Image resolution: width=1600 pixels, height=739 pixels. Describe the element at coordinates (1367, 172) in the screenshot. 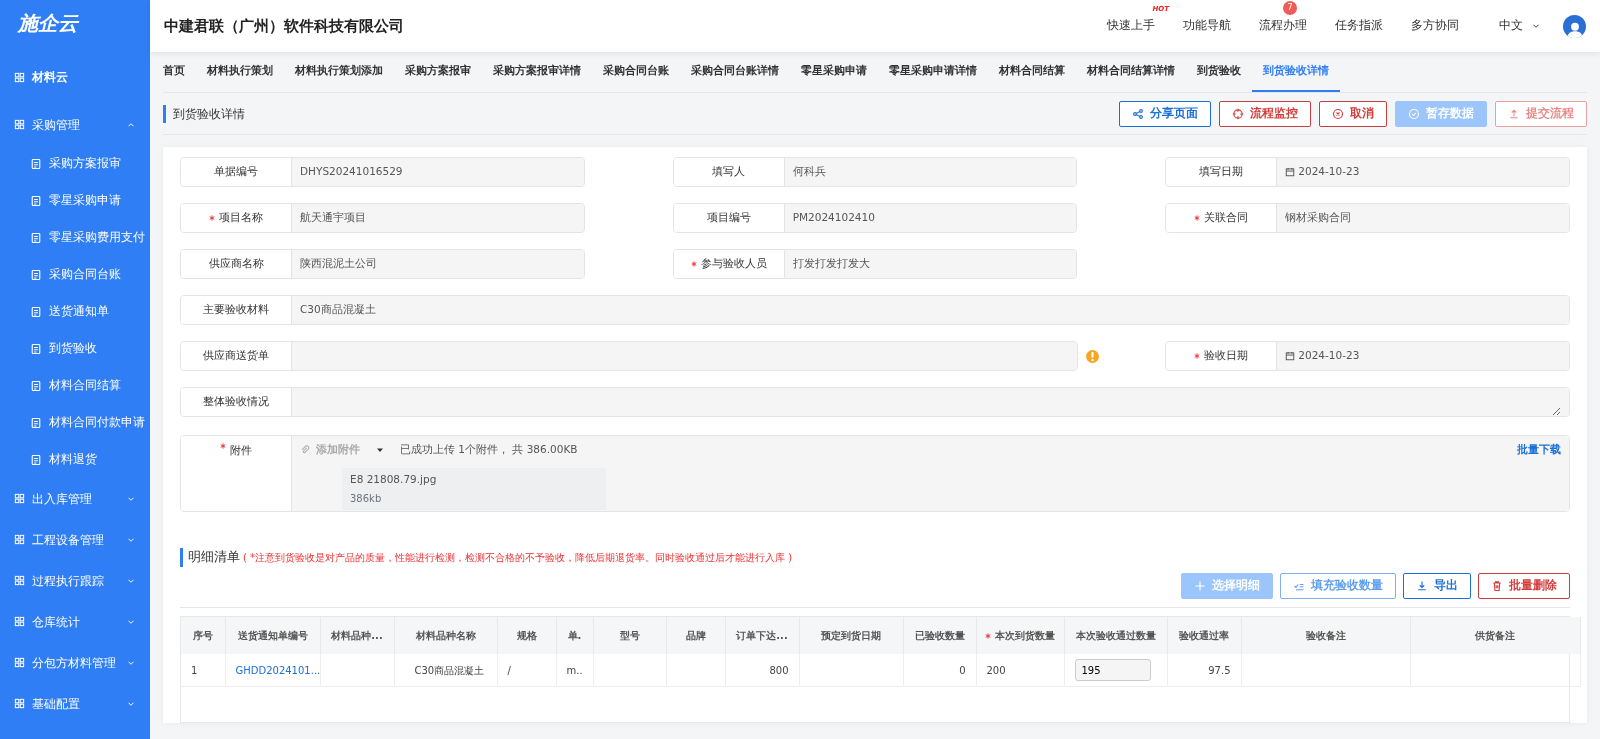

I see `form-field: 填写日期 2024-10-23` at that location.